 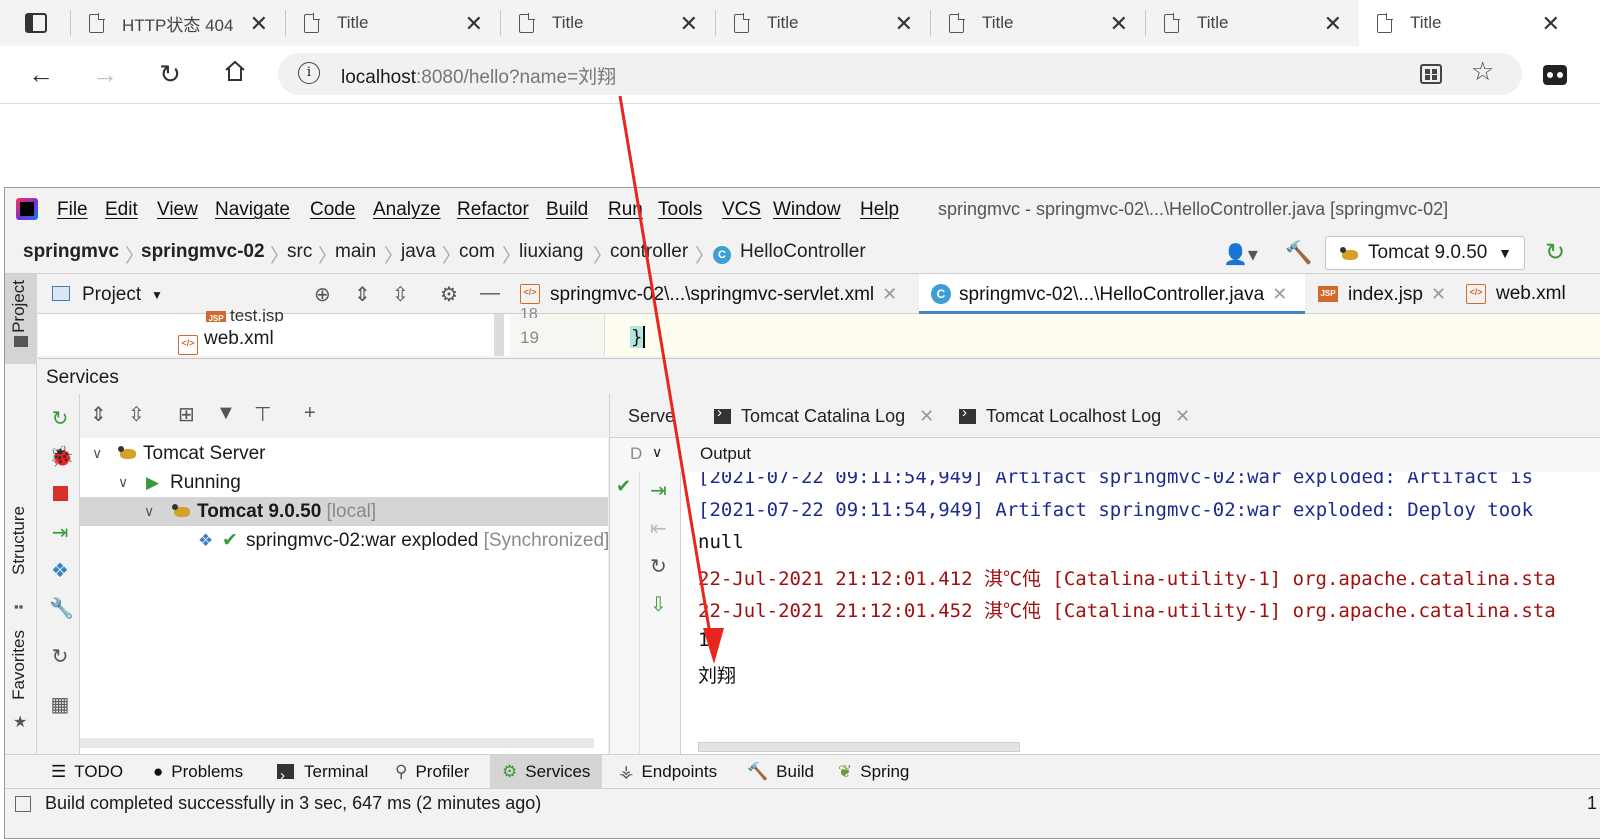 I want to click on build-hammer-icon: 🔨, so click(x=1298, y=253).